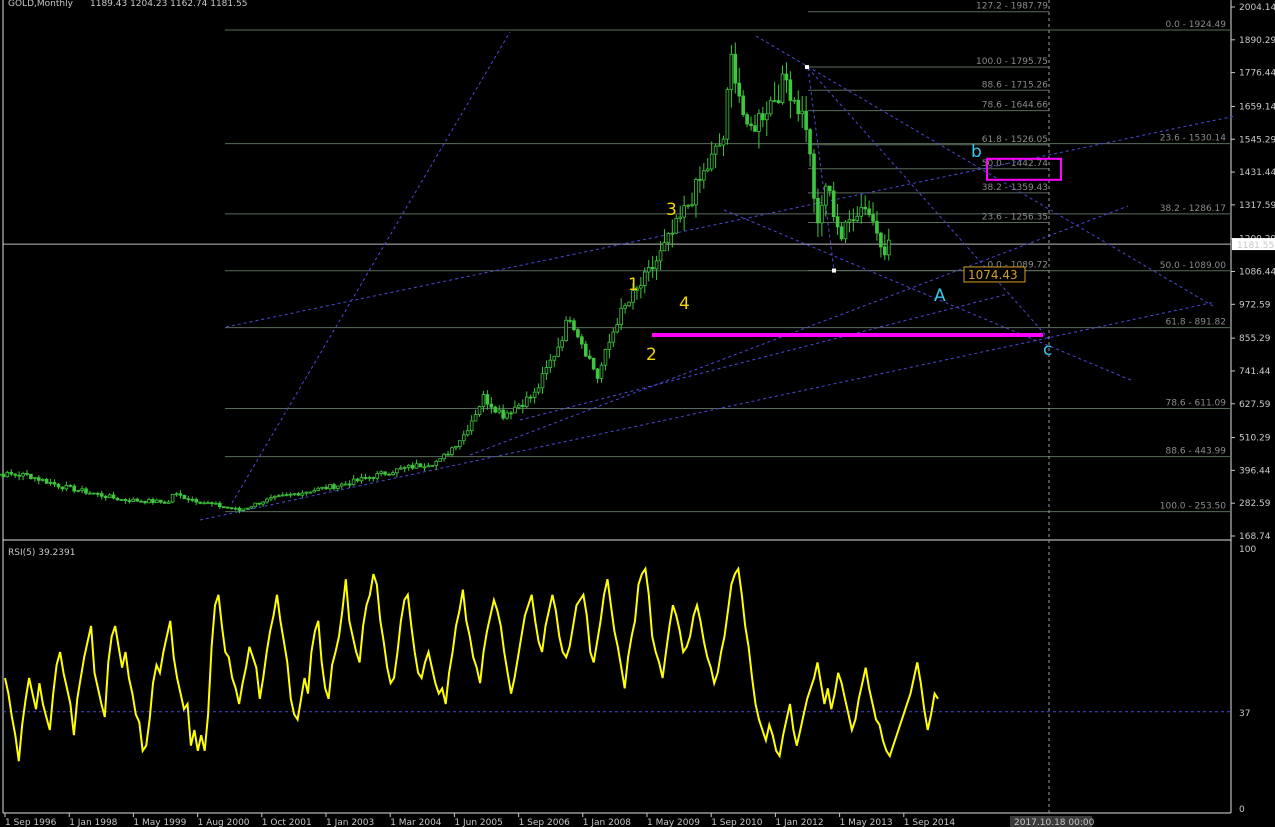  I want to click on rsi-axis-label: 0, so click(1242, 810).